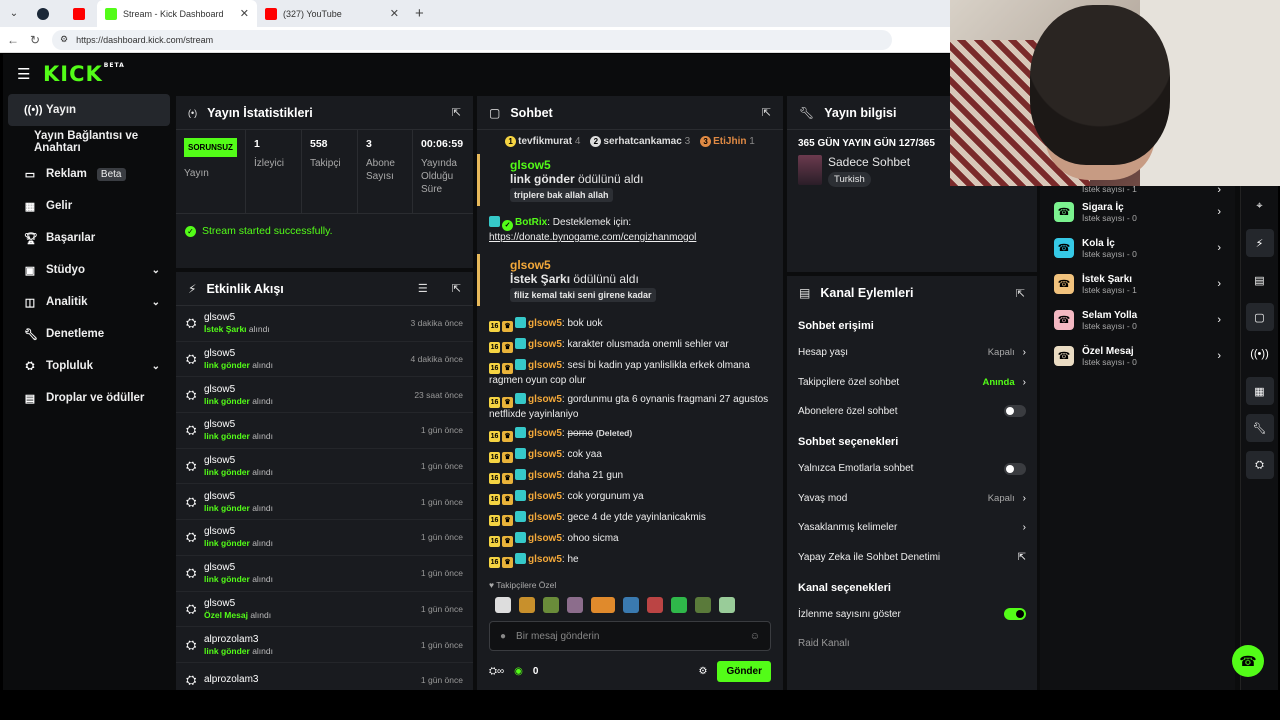  Describe the element at coordinates (89, 270) in the screenshot. I see `sidebar-item-studio: ▣ Stüdyo ⌄` at that location.